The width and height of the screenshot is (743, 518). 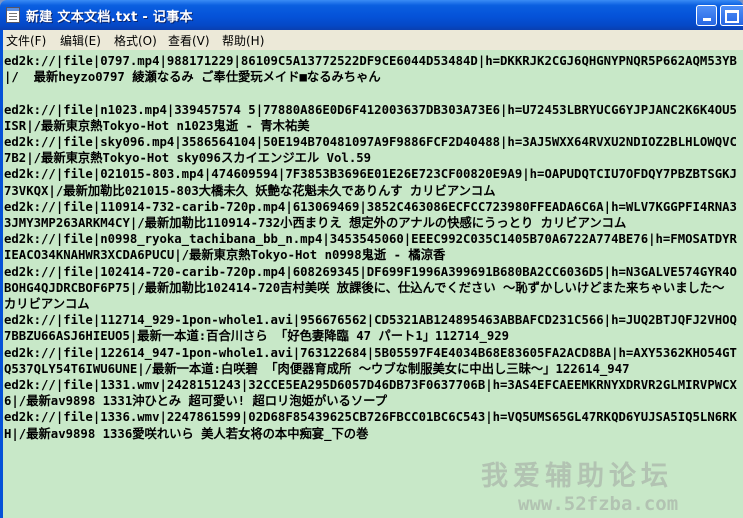 What do you see at coordinates (243, 40) in the screenshot?
I see `menu-help: 帮助(H)` at bounding box center [243, 40].